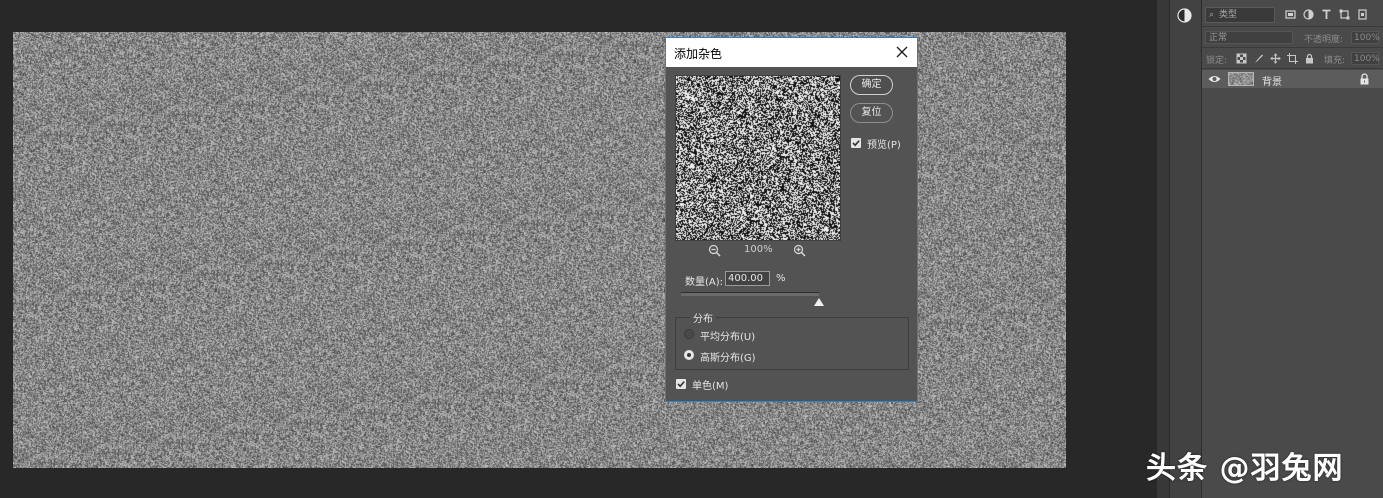  I want to click on half-circle-icon, so click(1184, 15).